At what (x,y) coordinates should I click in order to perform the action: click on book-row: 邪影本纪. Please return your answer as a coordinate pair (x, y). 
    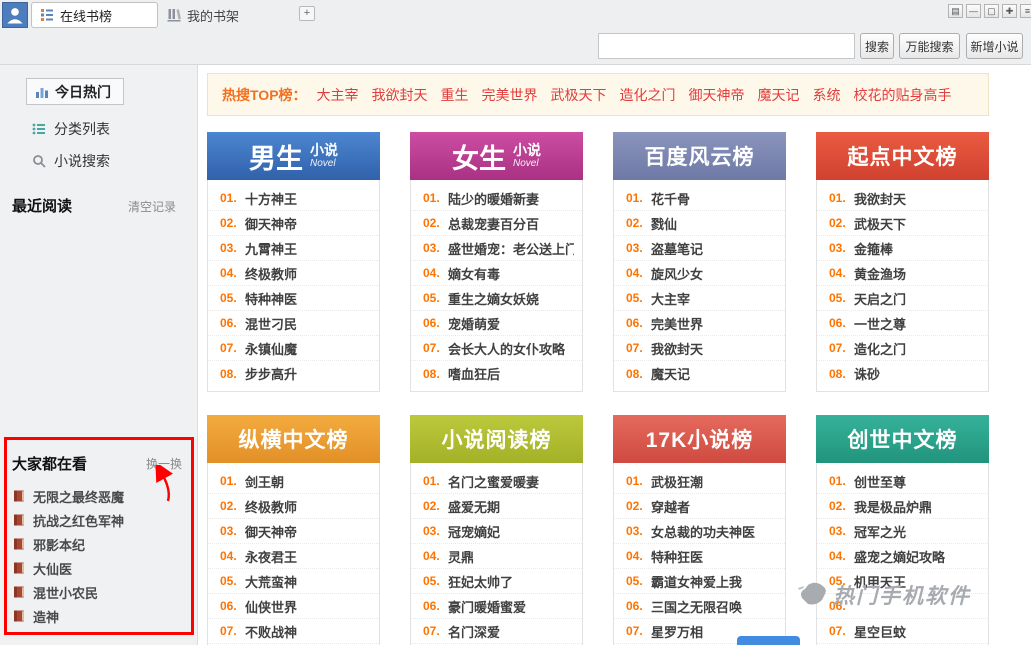
    Looking at the image, I should click on (101, 544).